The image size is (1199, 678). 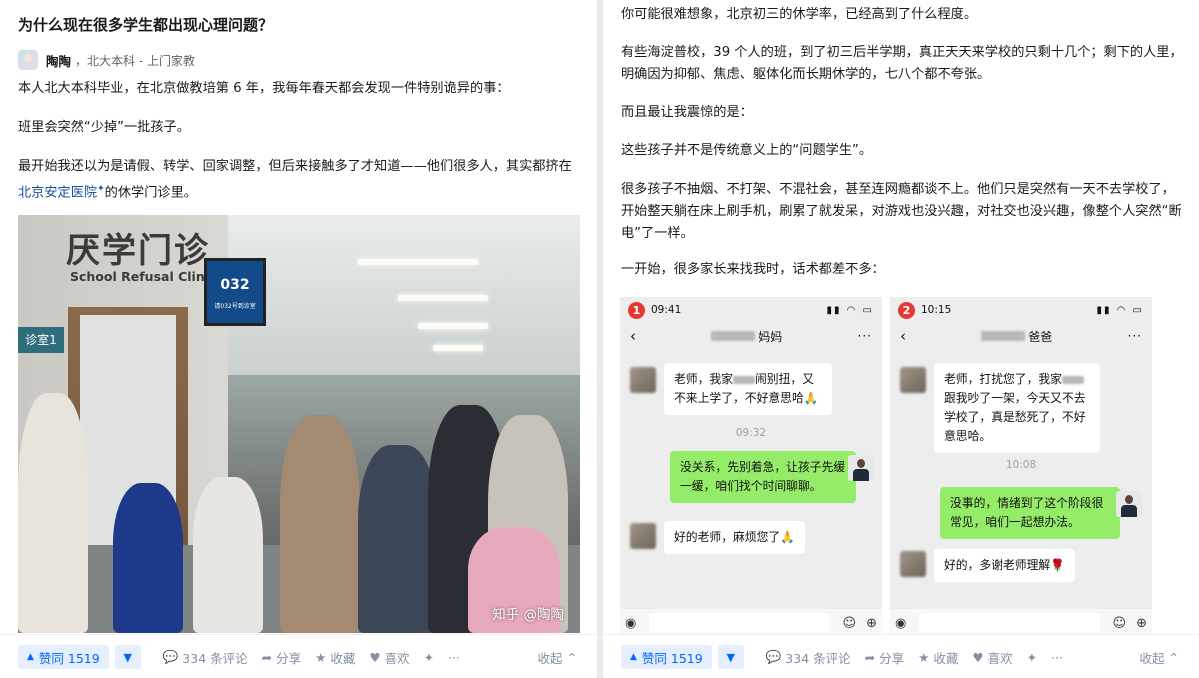 What do you see at coordinates (135, 60) in the screenshot?
I see `author-meta: ，北大本科 - 上门家教` at bounding box center [135, 60].